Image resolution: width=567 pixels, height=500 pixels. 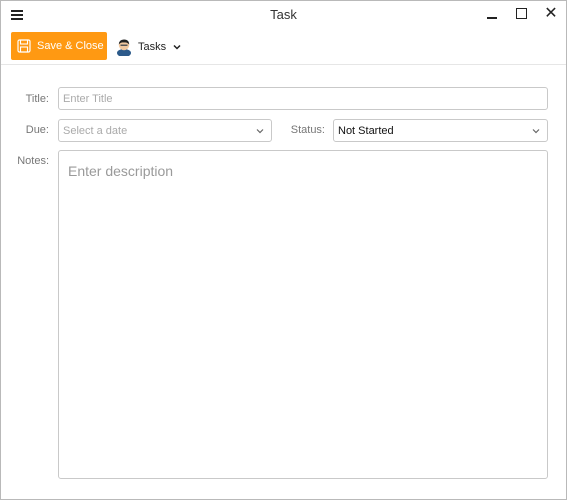 What do you see at coordinates (124, 47) in the screenshot?
I see `avatar-icon` at bounding box center [124, 47].